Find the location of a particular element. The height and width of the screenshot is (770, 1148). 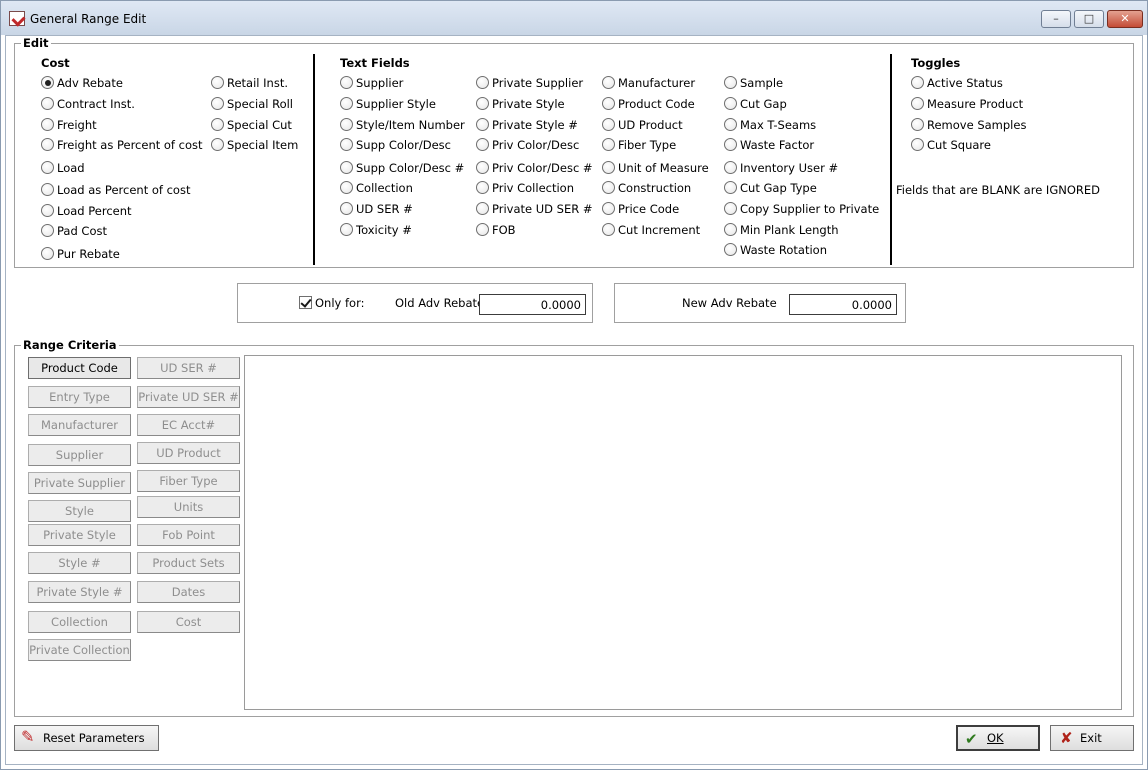

text-field-option-supp-color-desc: Supp Color/Desc is located at coordinates (395, 146).